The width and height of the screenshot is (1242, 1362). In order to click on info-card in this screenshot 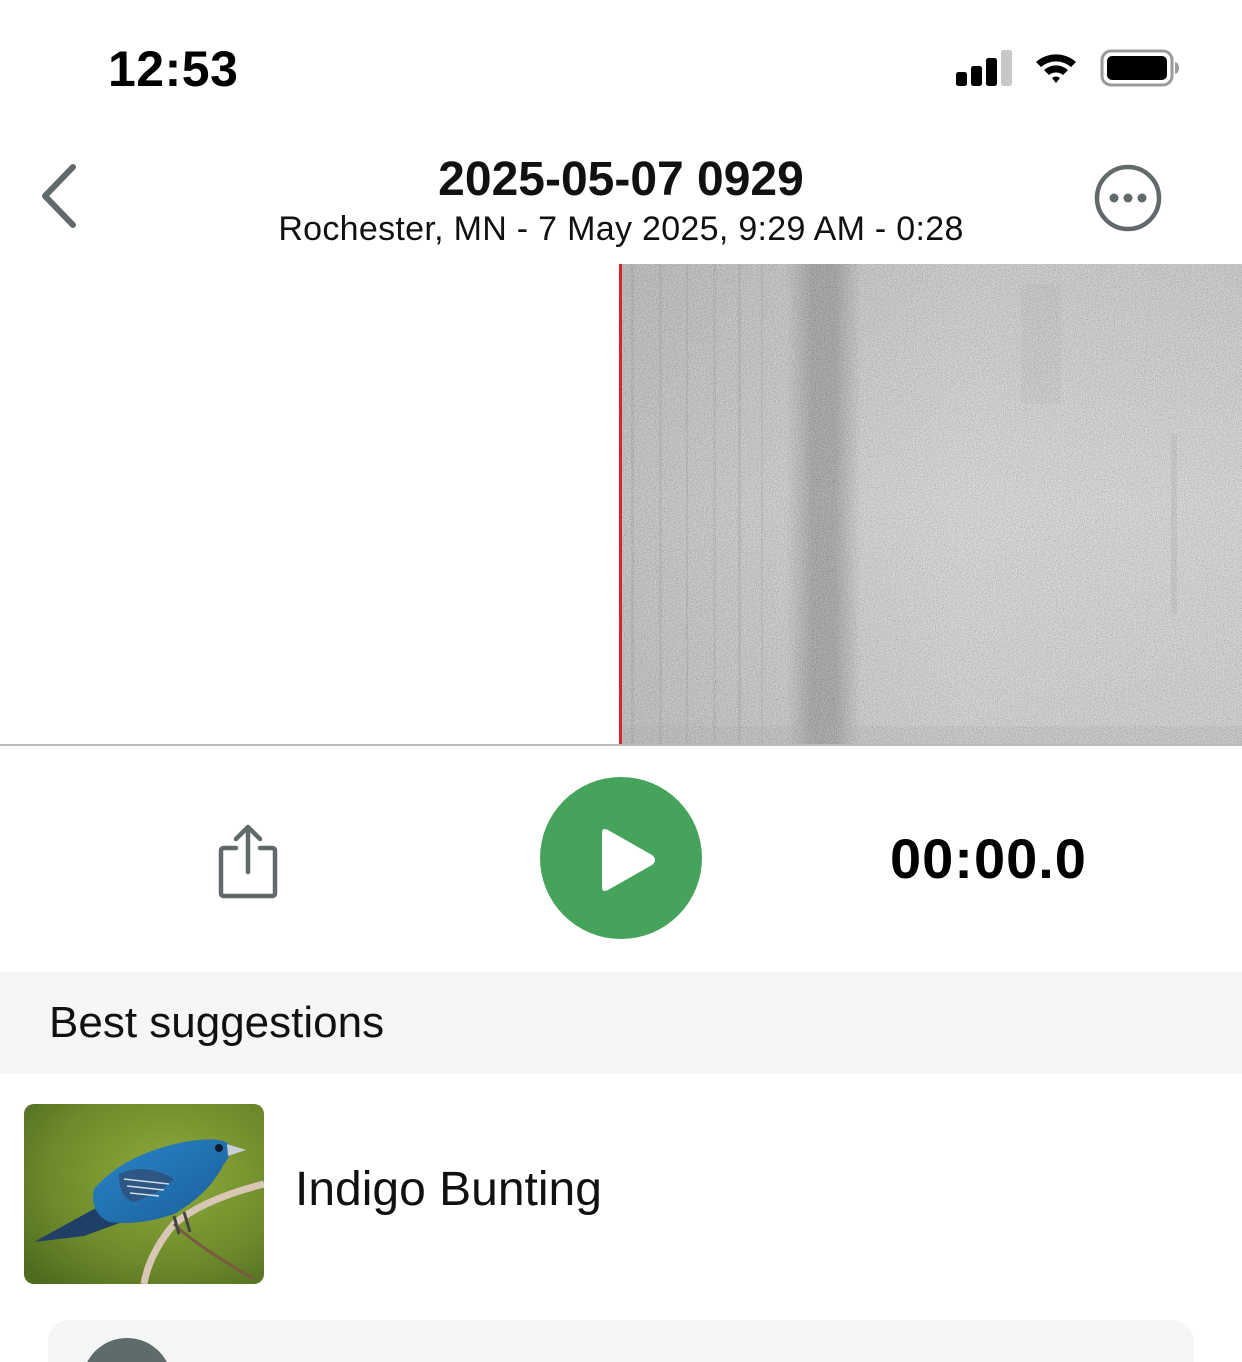, I will do `click(621, 1341)`.